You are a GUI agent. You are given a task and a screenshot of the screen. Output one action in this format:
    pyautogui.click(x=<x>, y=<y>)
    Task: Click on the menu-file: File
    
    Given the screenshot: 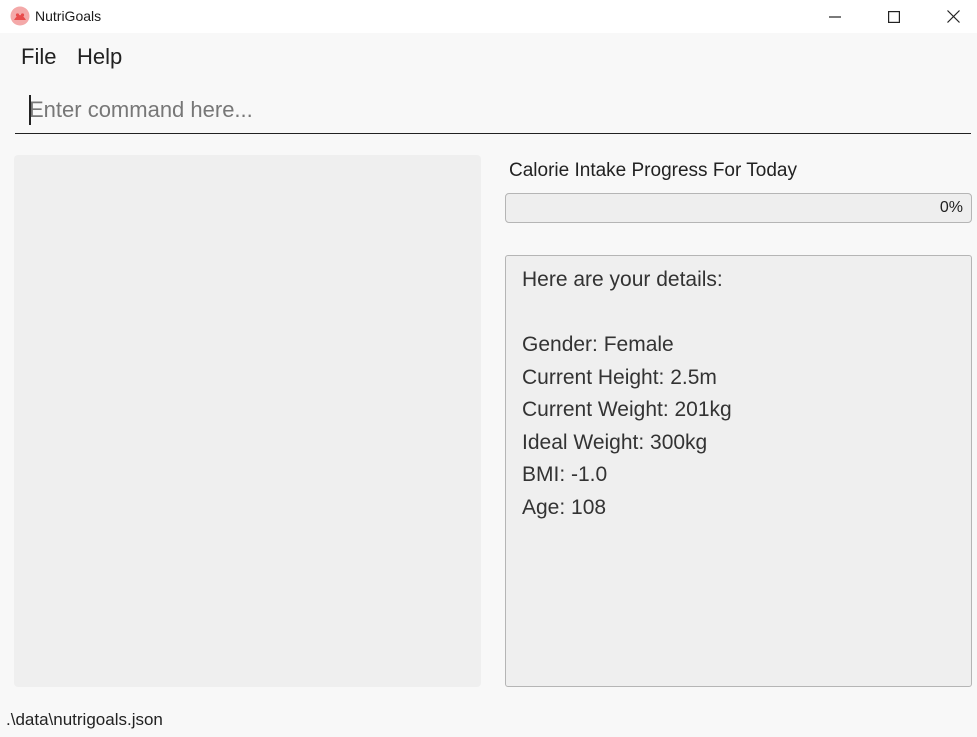 What is the action you would take?
    pyautogui.click(x=38, y=57)
    